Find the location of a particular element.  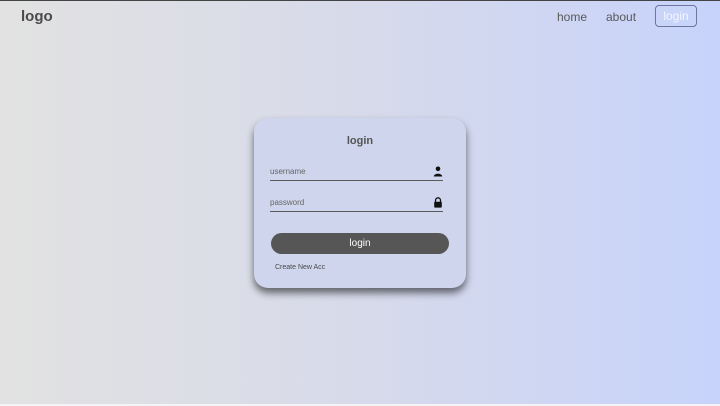

nav-login-button: login is located at coordinates (676, 16).